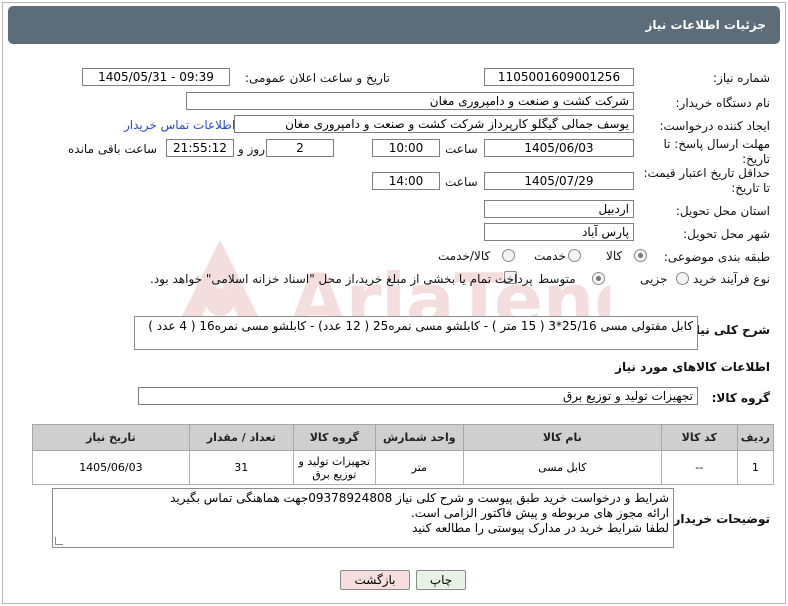 The width and height of the screenshot is (788, 606). What do you see at coordinates (692, 367) in the screenshot?
I see `goods-info-title: اطلاعات کالاهای مورد نیاز` at bounding box center [692, 367].